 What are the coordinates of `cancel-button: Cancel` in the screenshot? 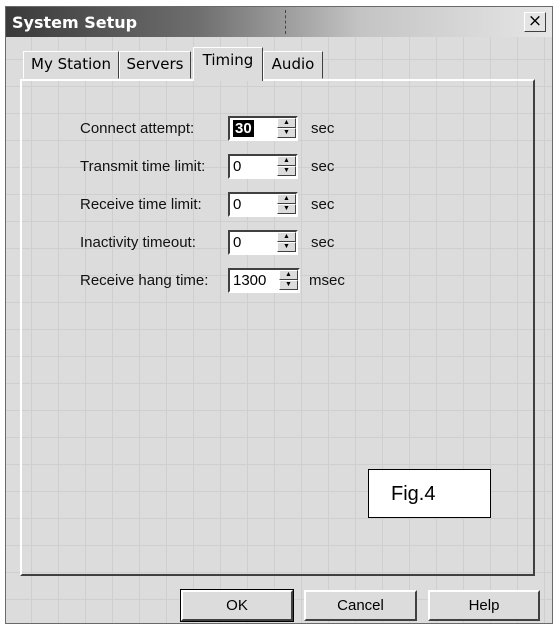 It's located at (360, 605).